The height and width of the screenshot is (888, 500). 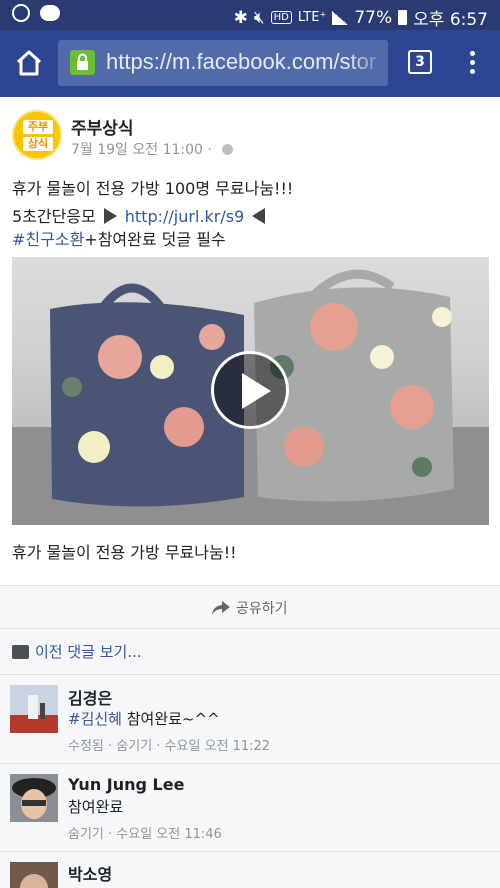 I want to click on url-bar: https://m.facebook.com/stor, so click(x=223, y=63).